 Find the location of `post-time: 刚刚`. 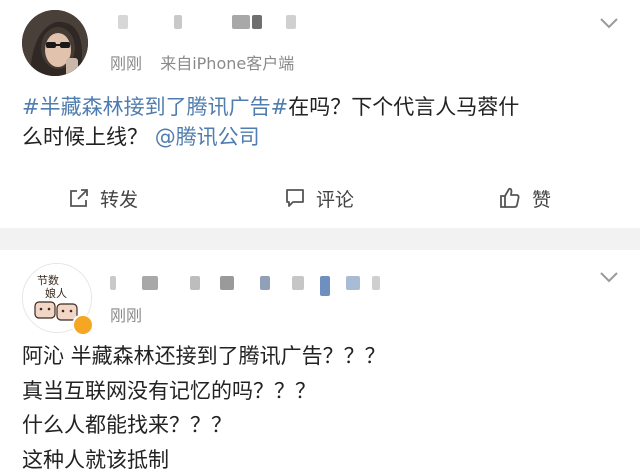

post-time: 刚刚 is located at coordinates (126, 63).